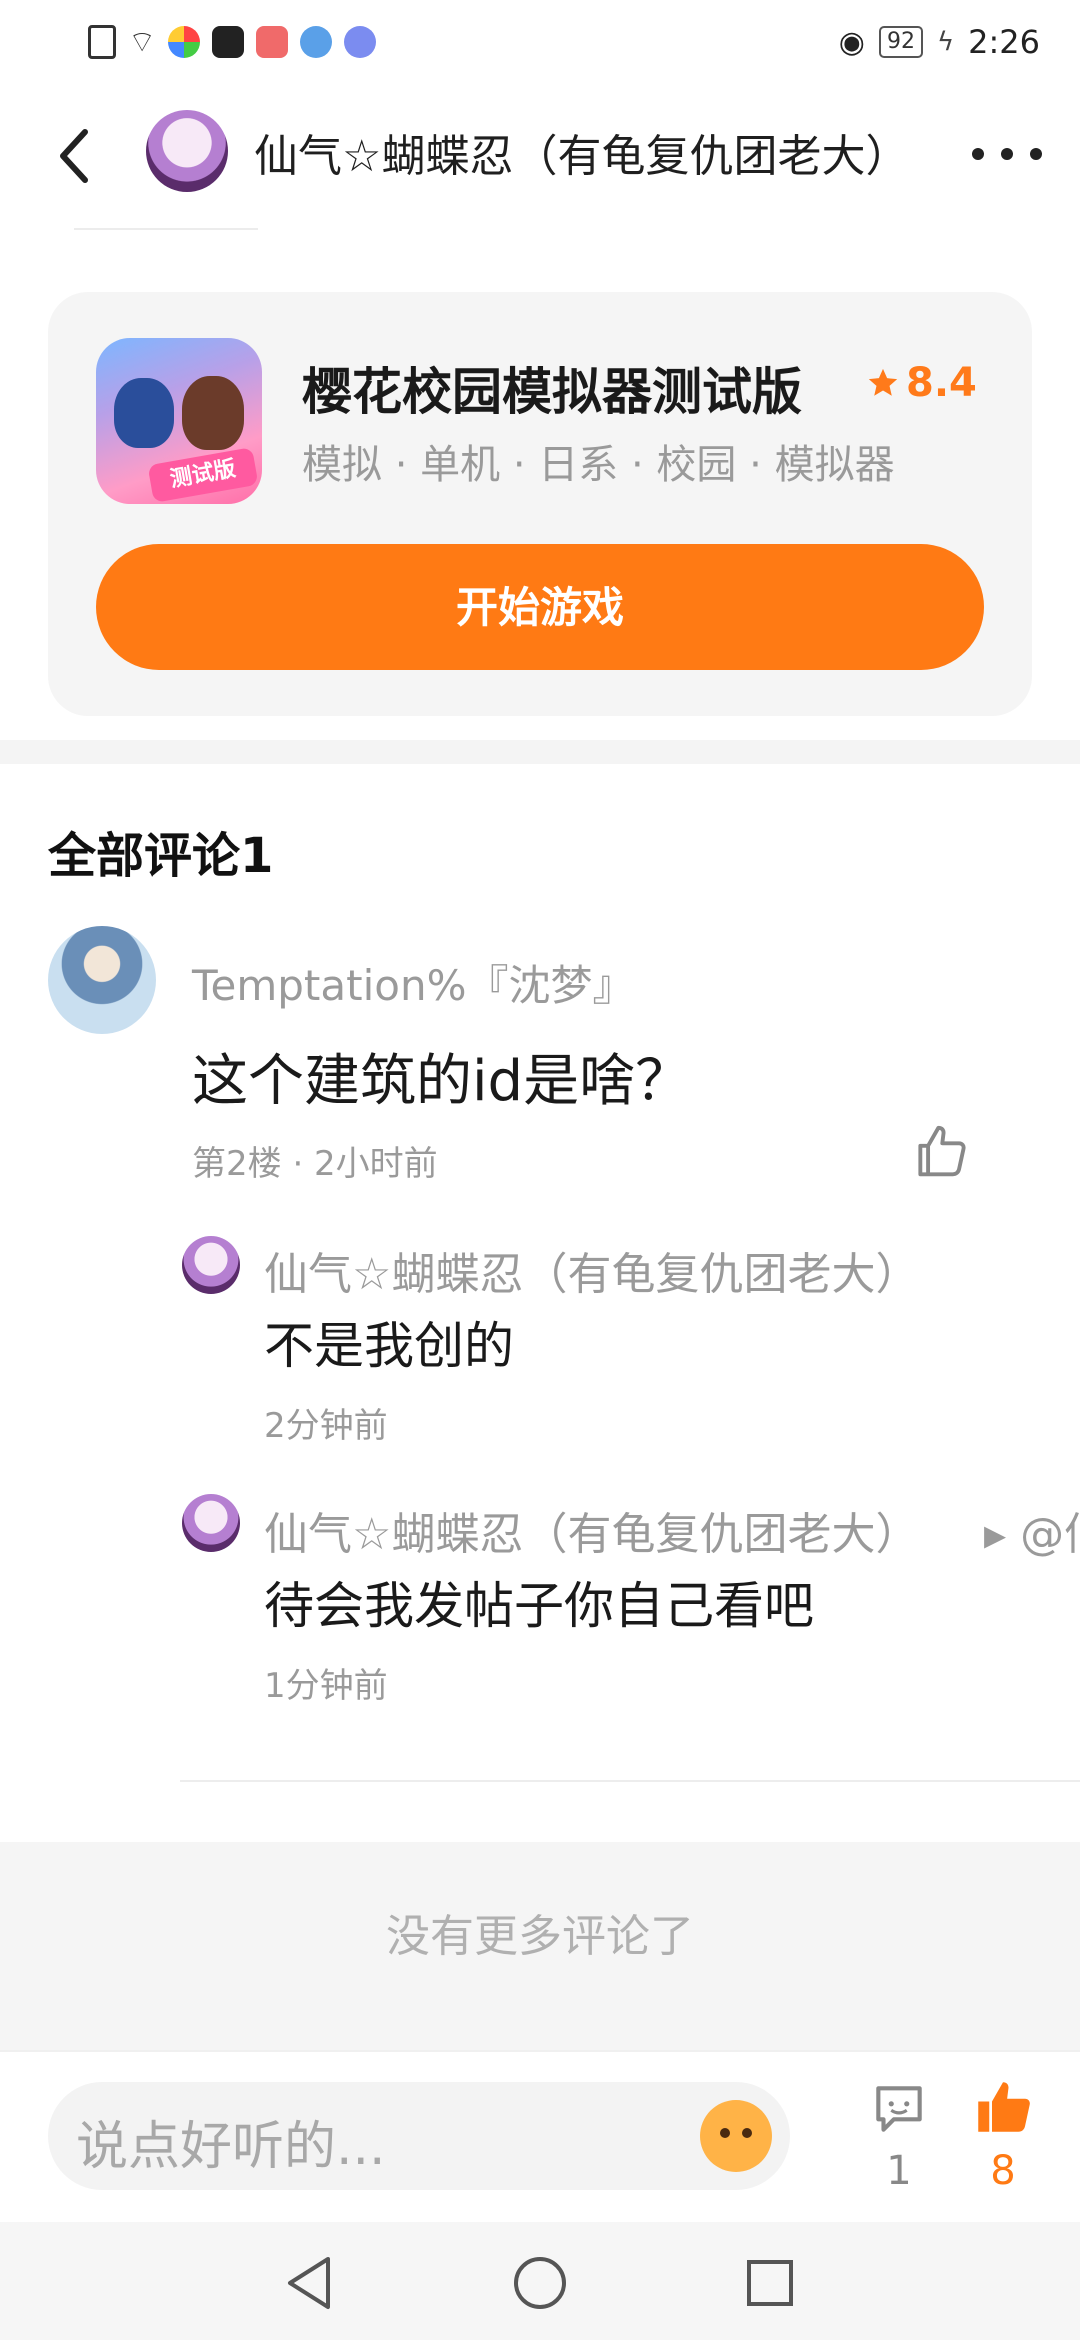 The width and height of the screenshot is (1080, 2340). Describe the element at coordinates (102, 42) in the screenshot. I see `sim-alert-icon` at that location.